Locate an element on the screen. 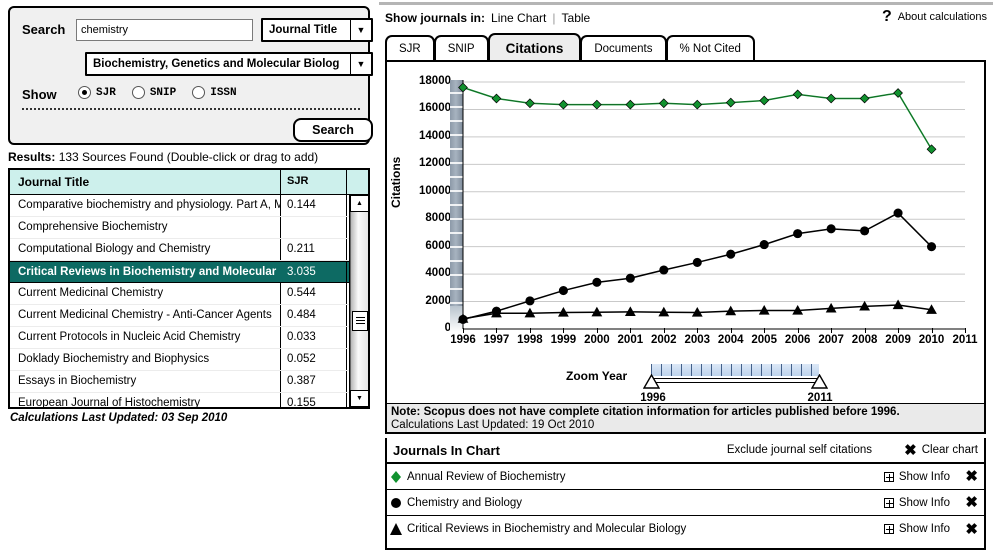 The image size is (993, 558). show-label: Show is located at coordinates (39, 94).